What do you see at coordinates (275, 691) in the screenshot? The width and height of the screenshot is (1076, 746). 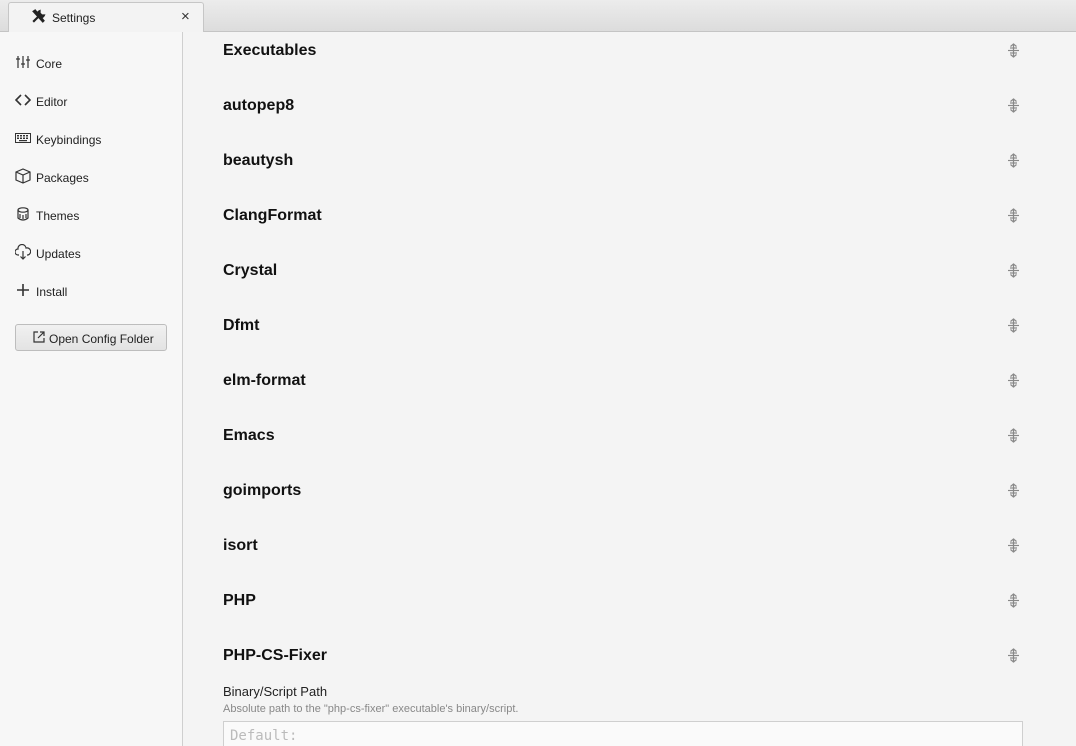 I see `field-label: Binary/Script Path` at bounding box center [275, 691].